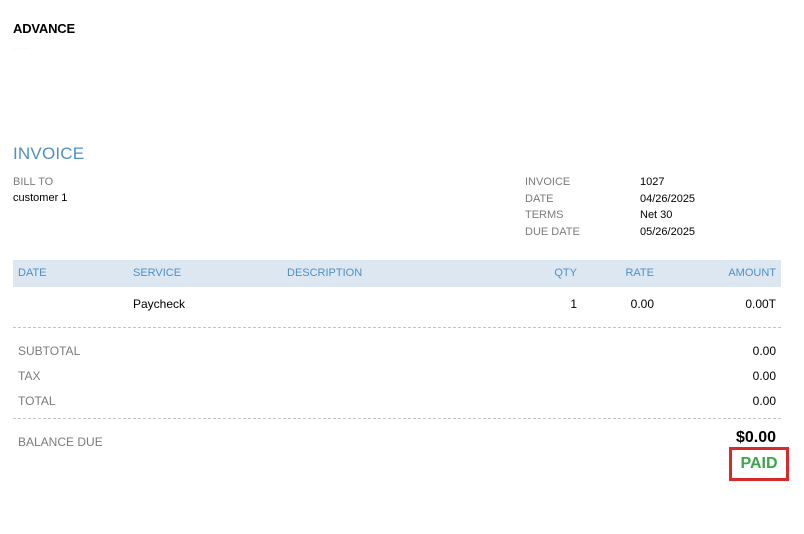  I want to click on total-value: 0.00, so click(764, 401).